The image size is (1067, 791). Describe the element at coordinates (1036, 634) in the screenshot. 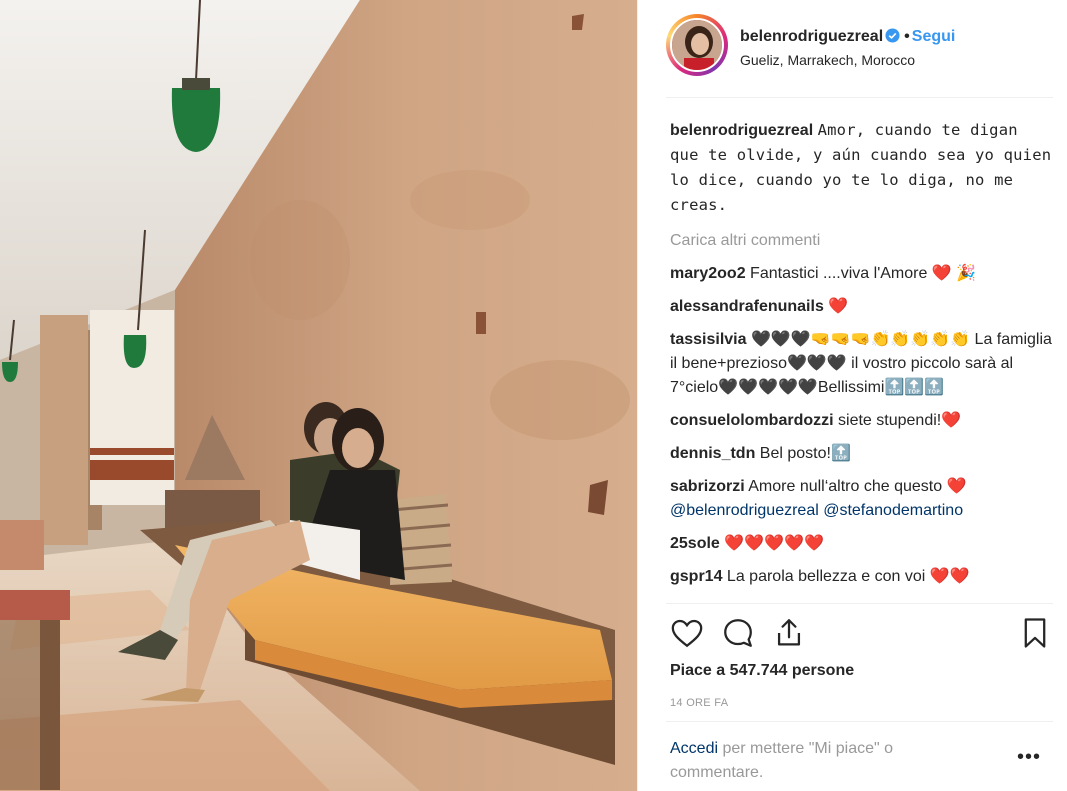

I see `bookmark-icon` at that location.